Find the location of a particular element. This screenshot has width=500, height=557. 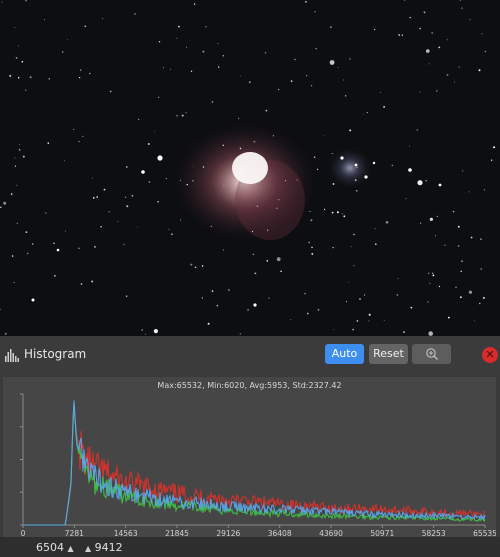

min-marker-icon: ▲ is located at coordinates (70, 548).